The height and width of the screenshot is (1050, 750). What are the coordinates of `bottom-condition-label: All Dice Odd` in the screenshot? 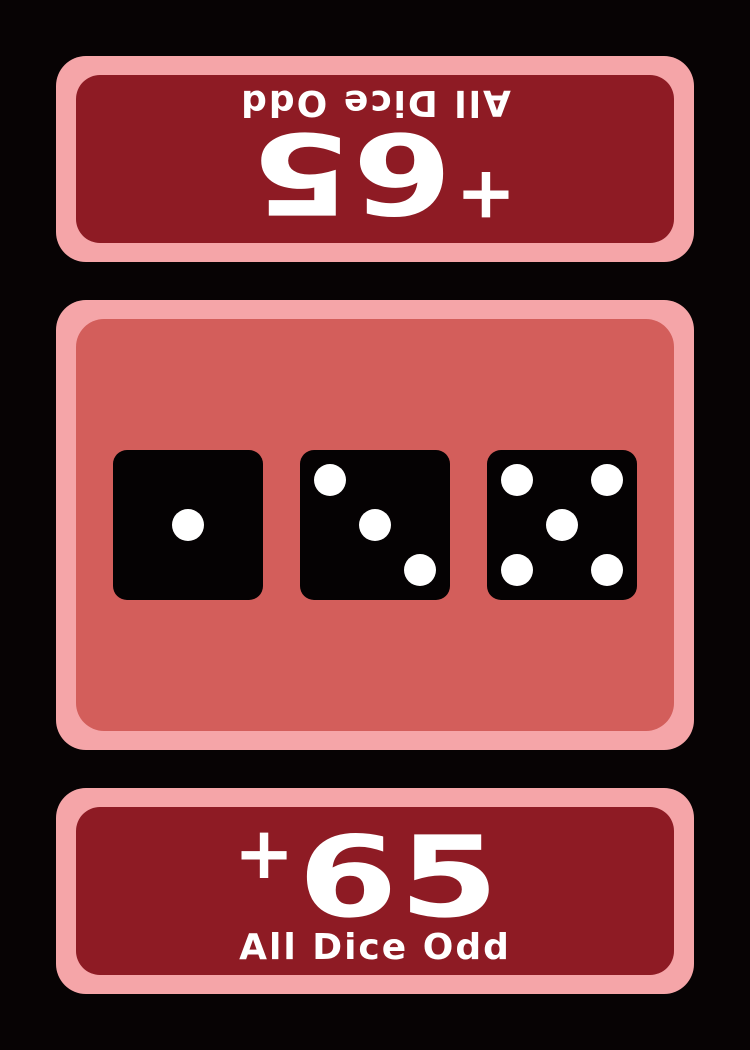 It's located at (375, 947).